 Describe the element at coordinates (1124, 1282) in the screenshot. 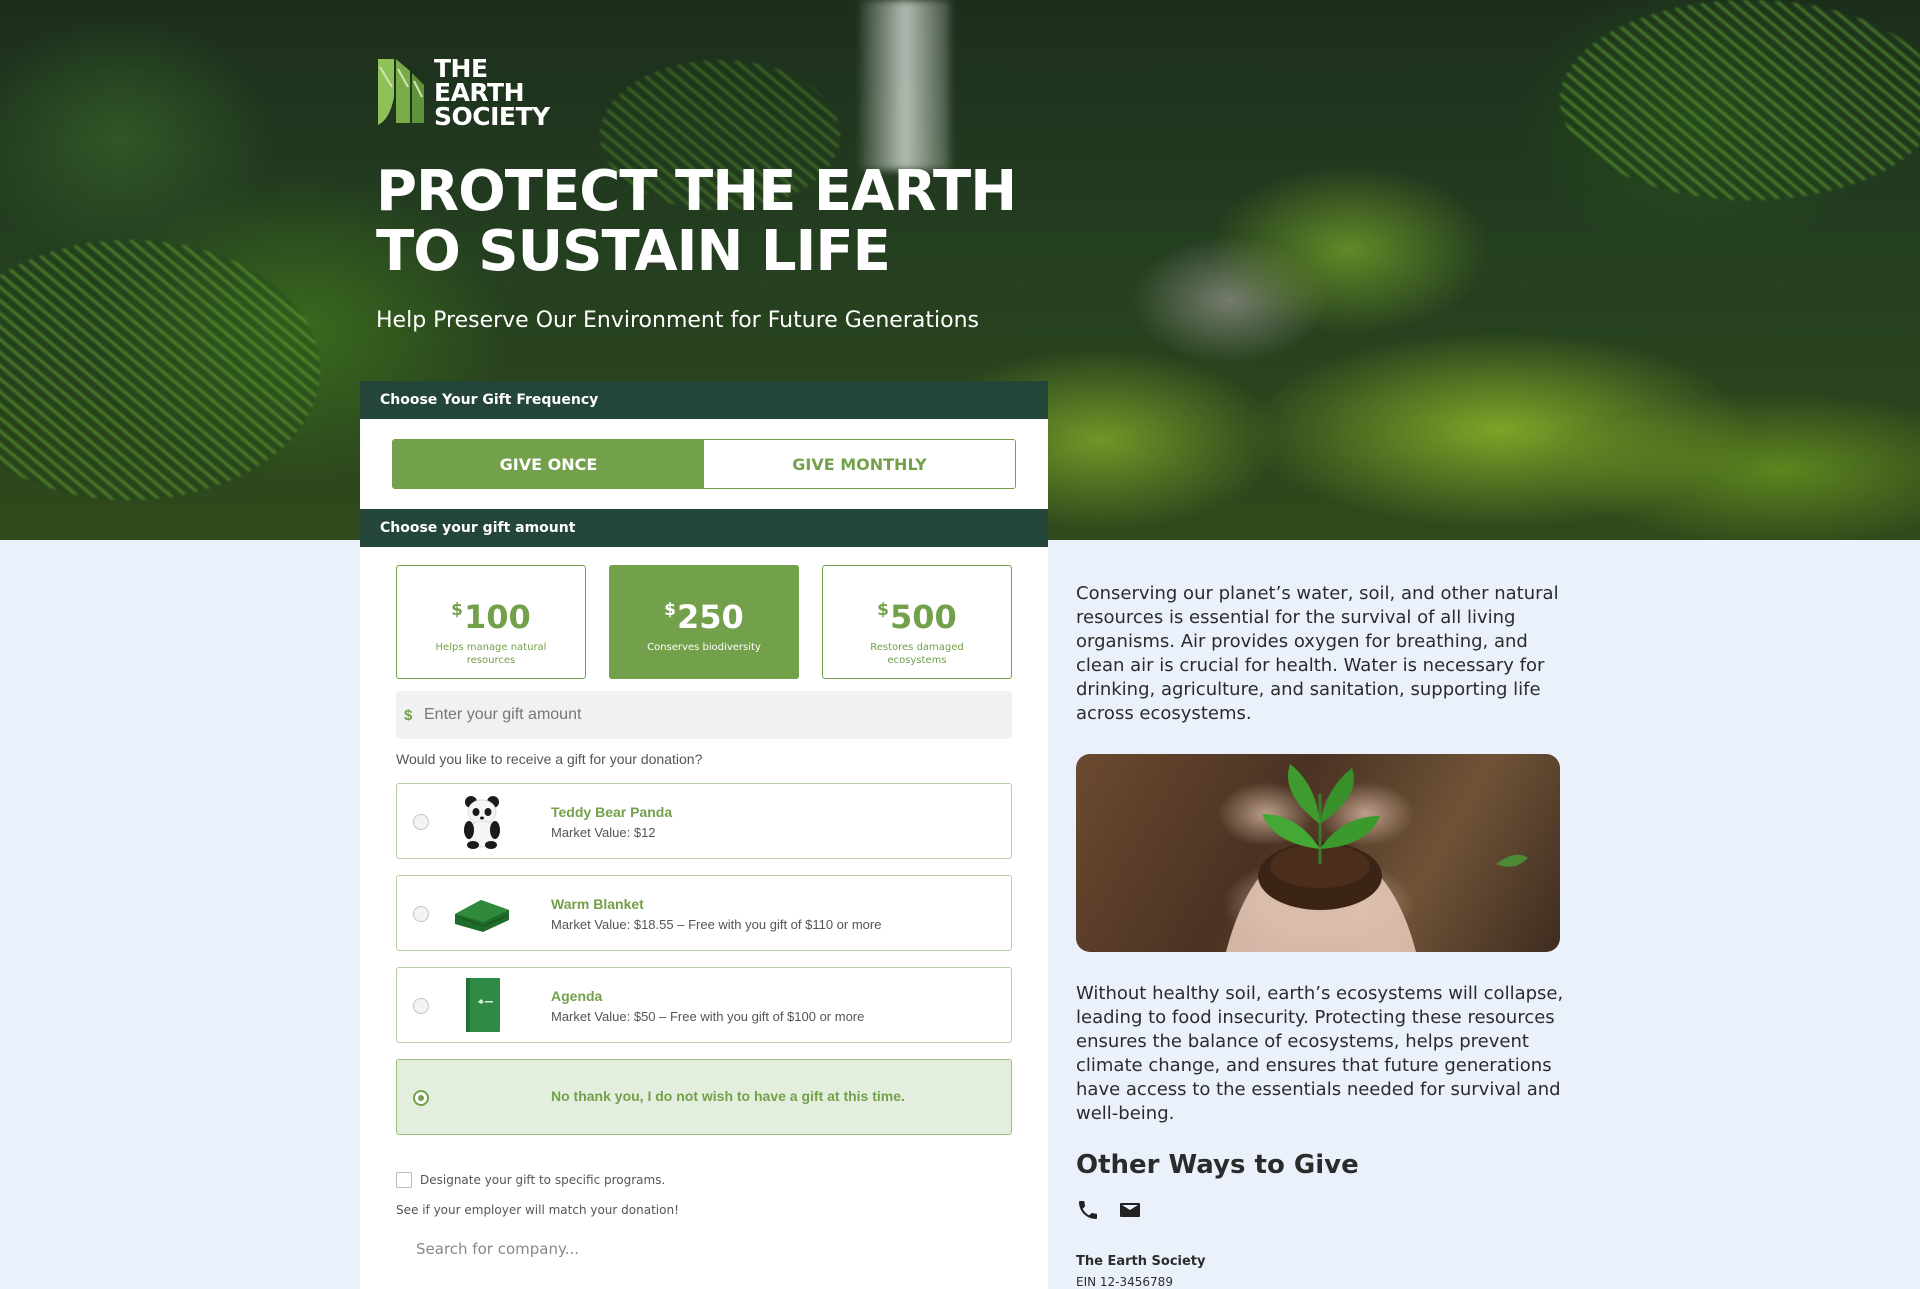

I see `org-ein: EIN 12-3456789` at that location.